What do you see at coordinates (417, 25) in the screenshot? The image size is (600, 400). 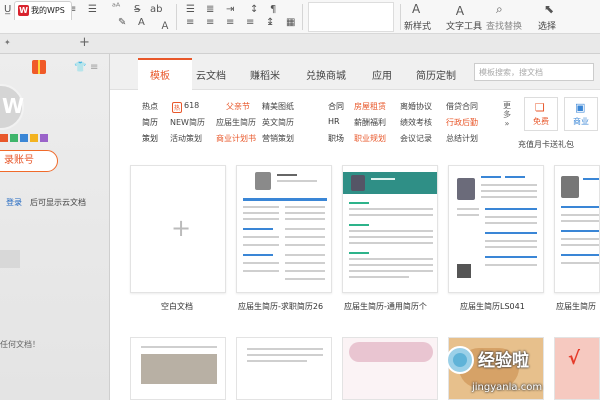 I see `new-style-button: 新样式` at bounding box center [417, 25].